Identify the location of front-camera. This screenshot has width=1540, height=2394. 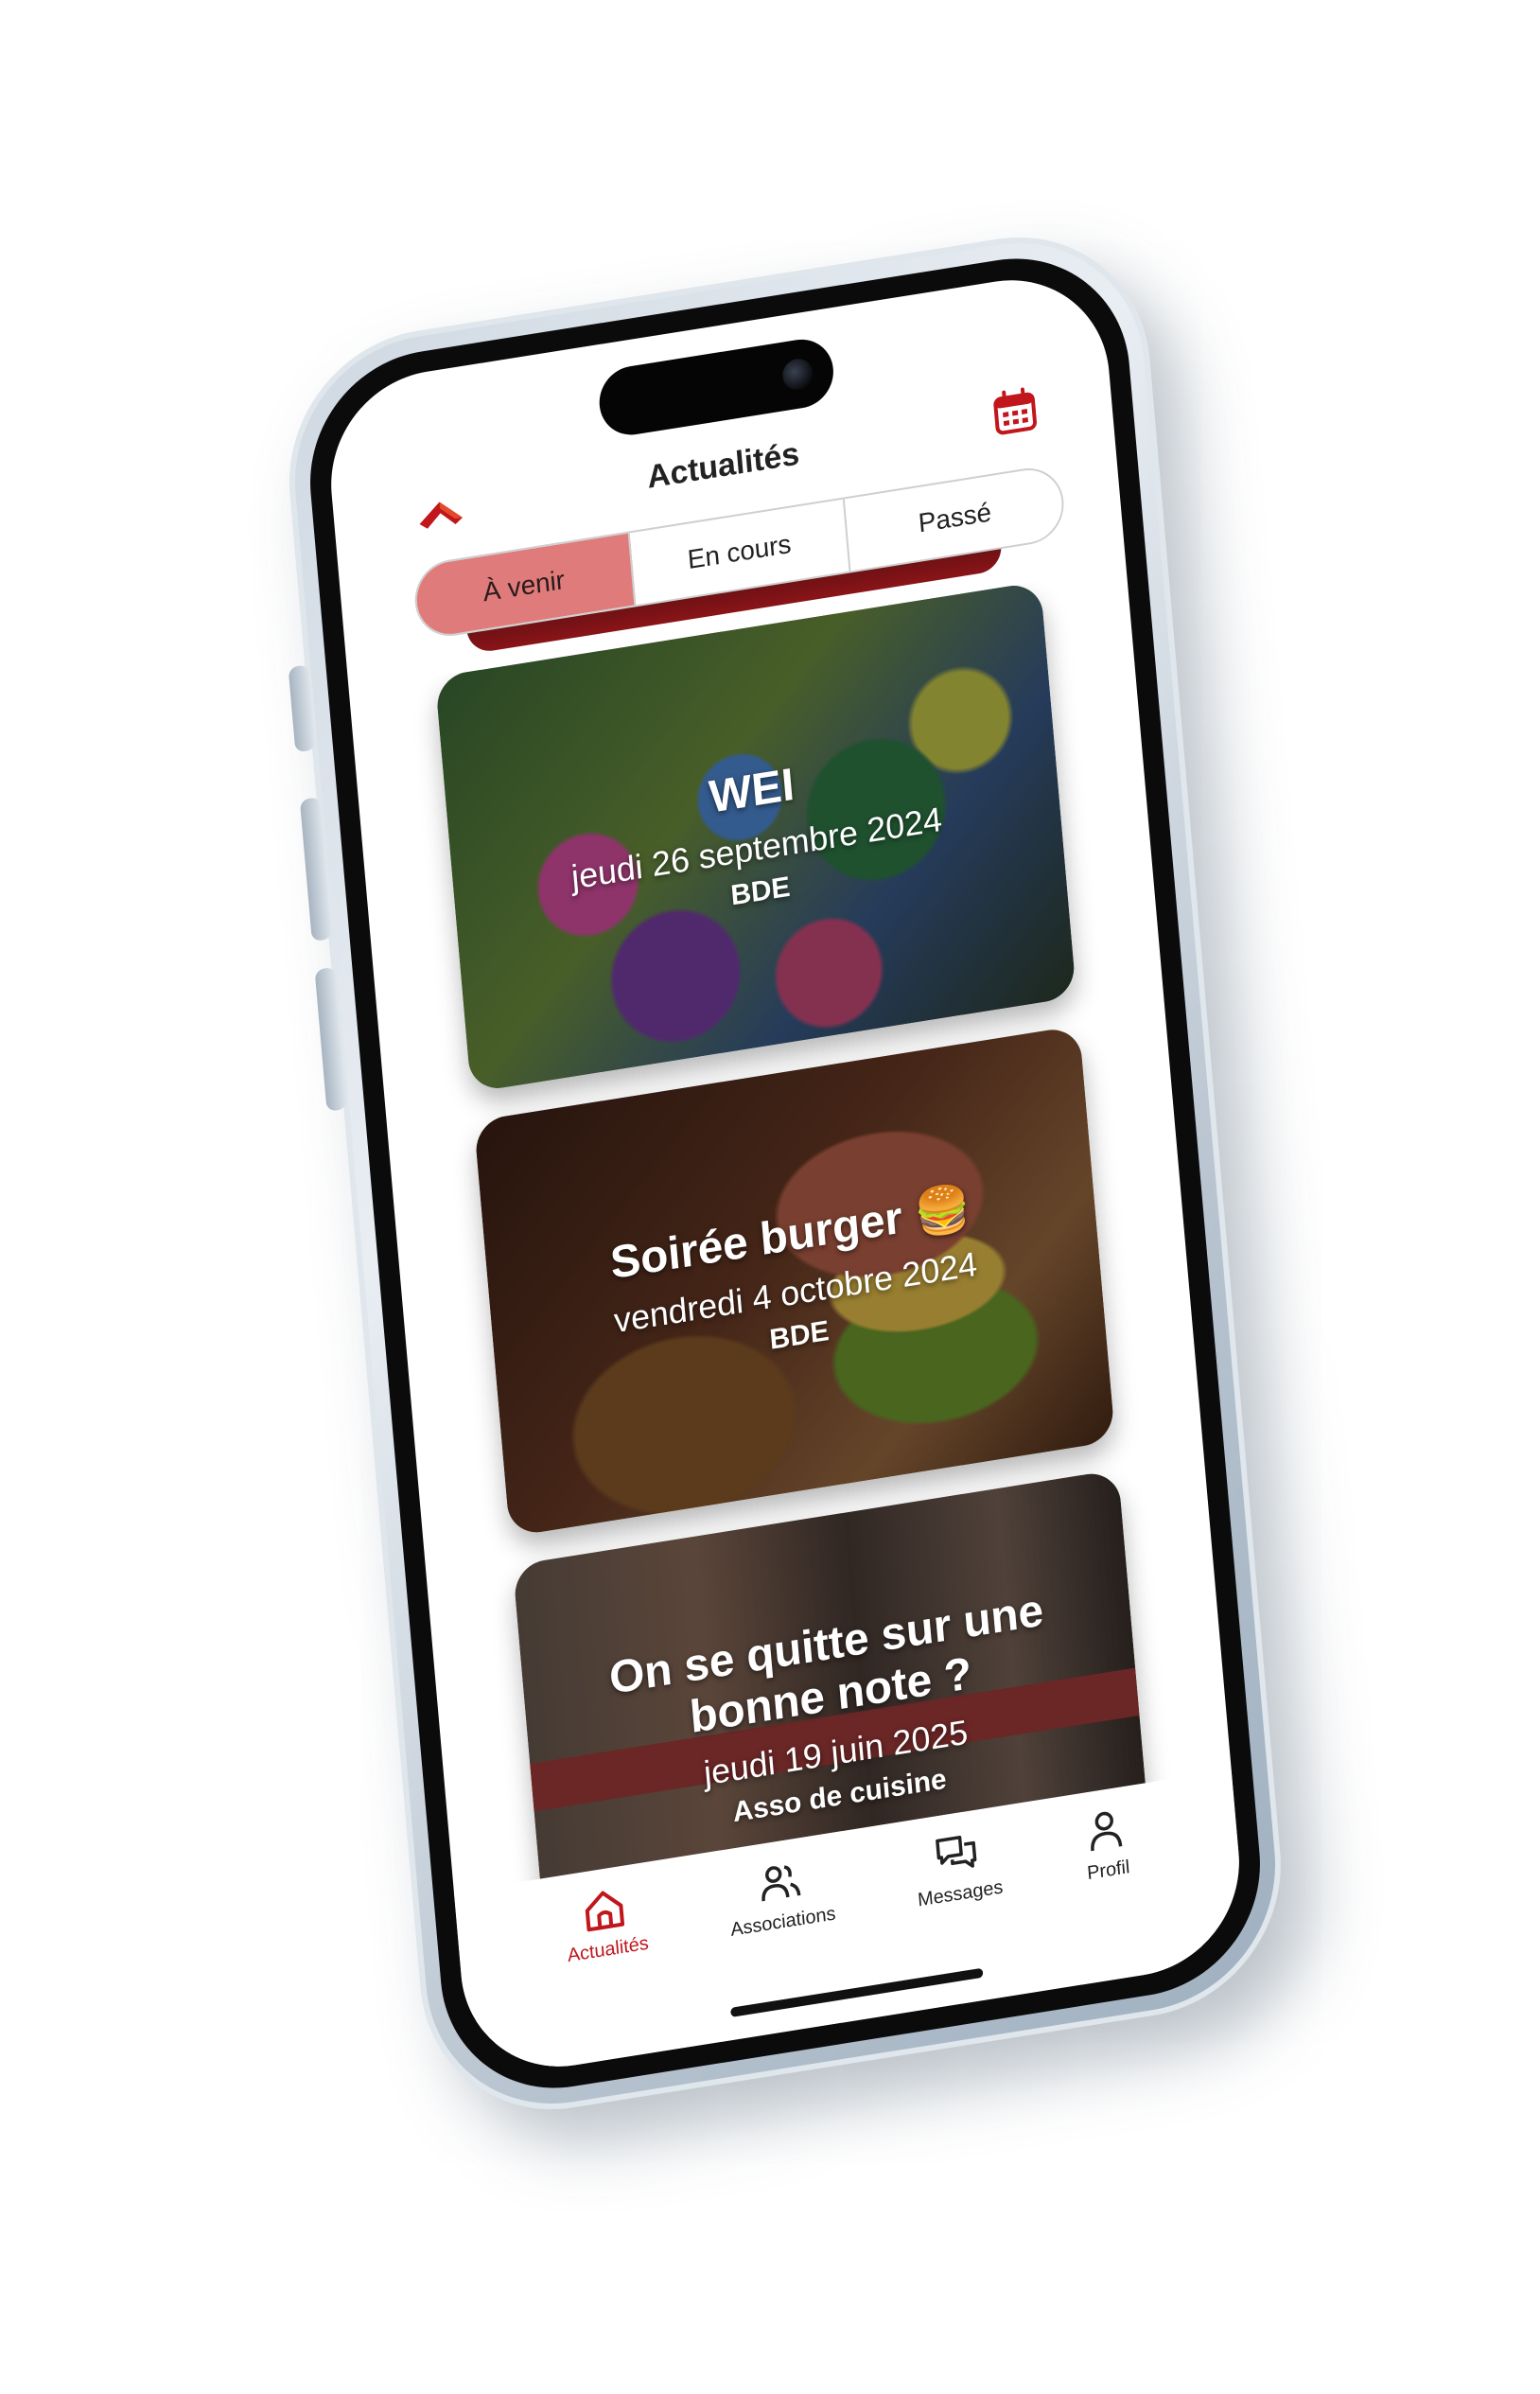
(797, 375).